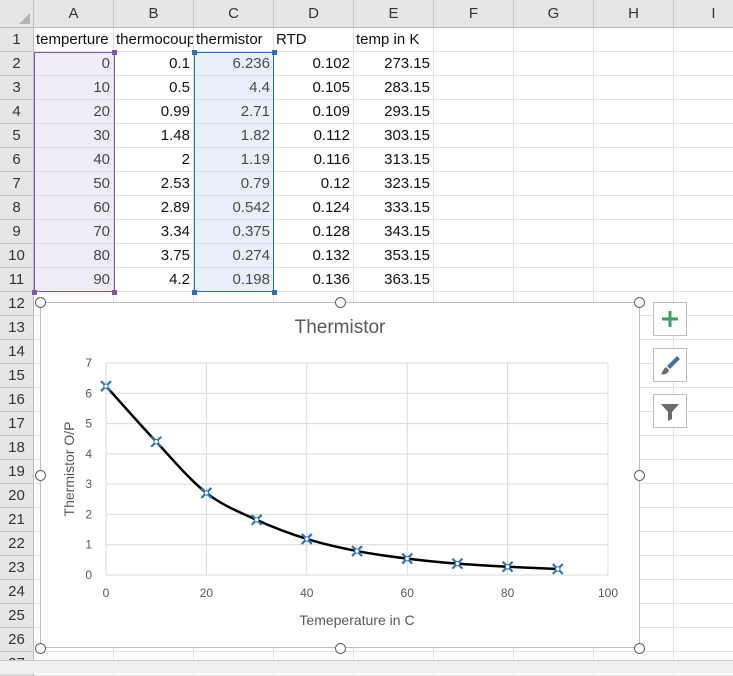 This screenshot has width=733, height=676. Describe the element at coordinates (154, 232) in the screenshot. I see `cell-b9: 3.34` at that location.